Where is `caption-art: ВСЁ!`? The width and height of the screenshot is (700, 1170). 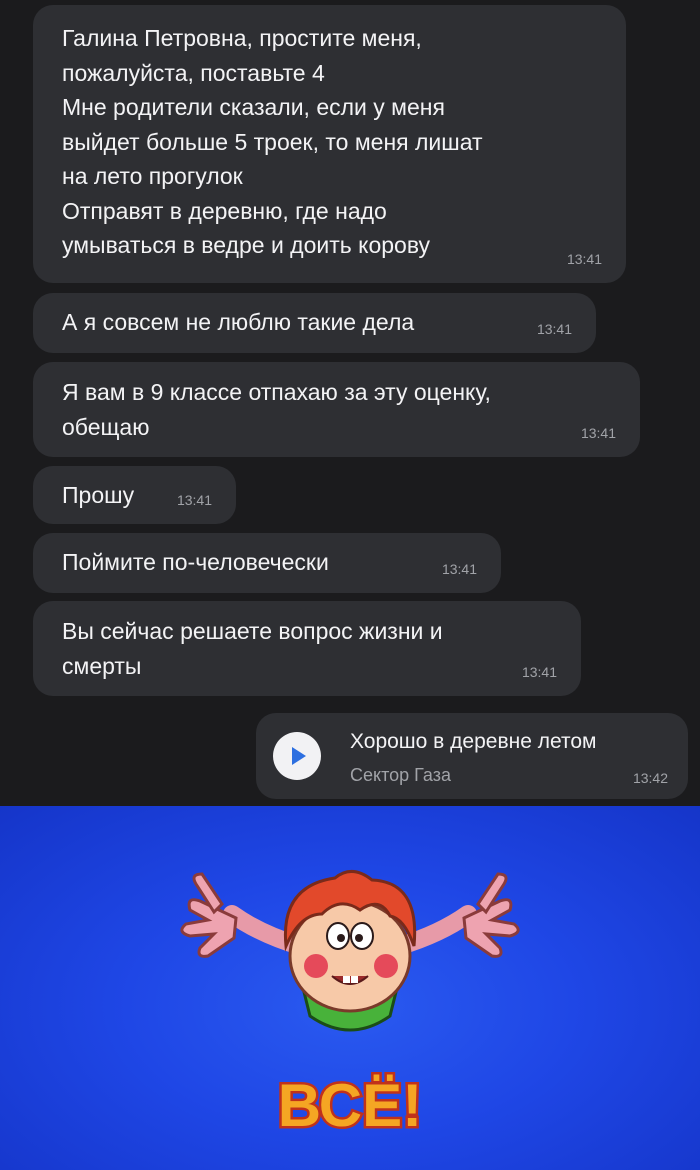 caption-art: ВСЁ! is located at coordinates (350, 1106).